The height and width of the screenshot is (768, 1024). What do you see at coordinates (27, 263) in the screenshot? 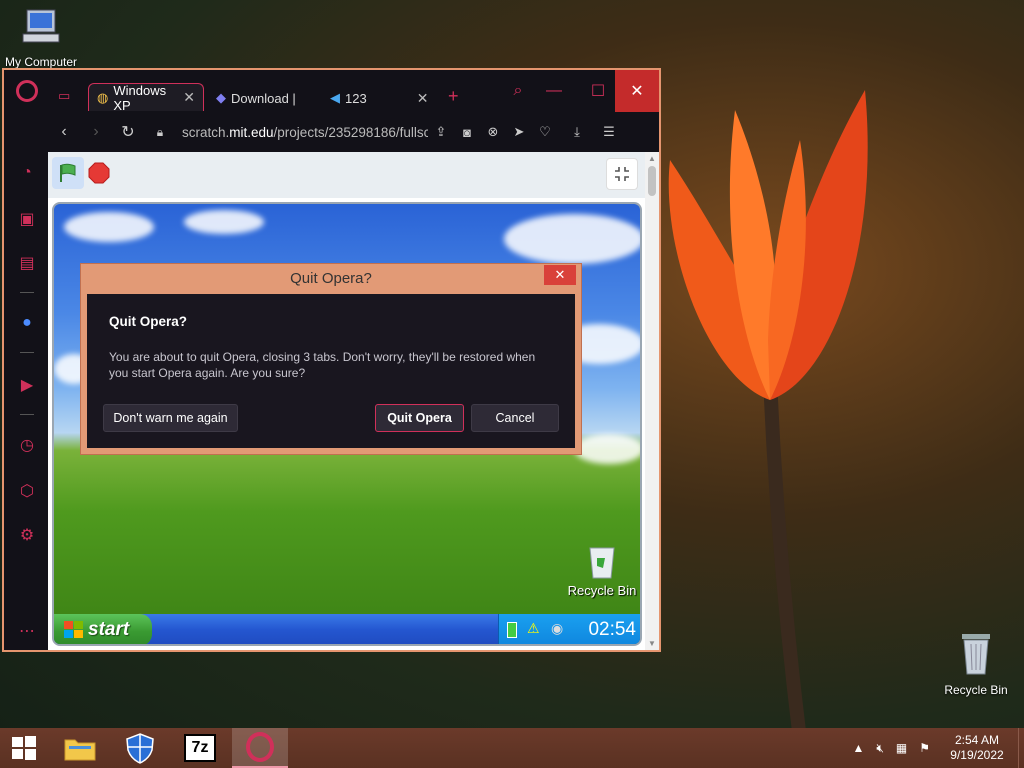
I see `twitch-icon: ▤` at bounding box center [27, 263].